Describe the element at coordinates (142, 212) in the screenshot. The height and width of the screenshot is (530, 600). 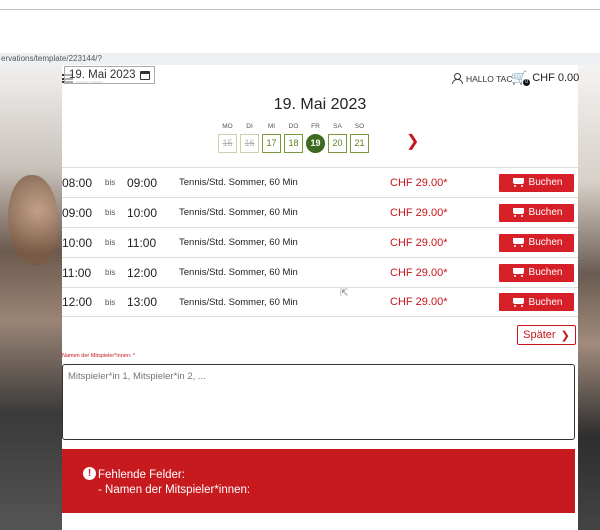
I see `slot-end: 10:00` at that location.